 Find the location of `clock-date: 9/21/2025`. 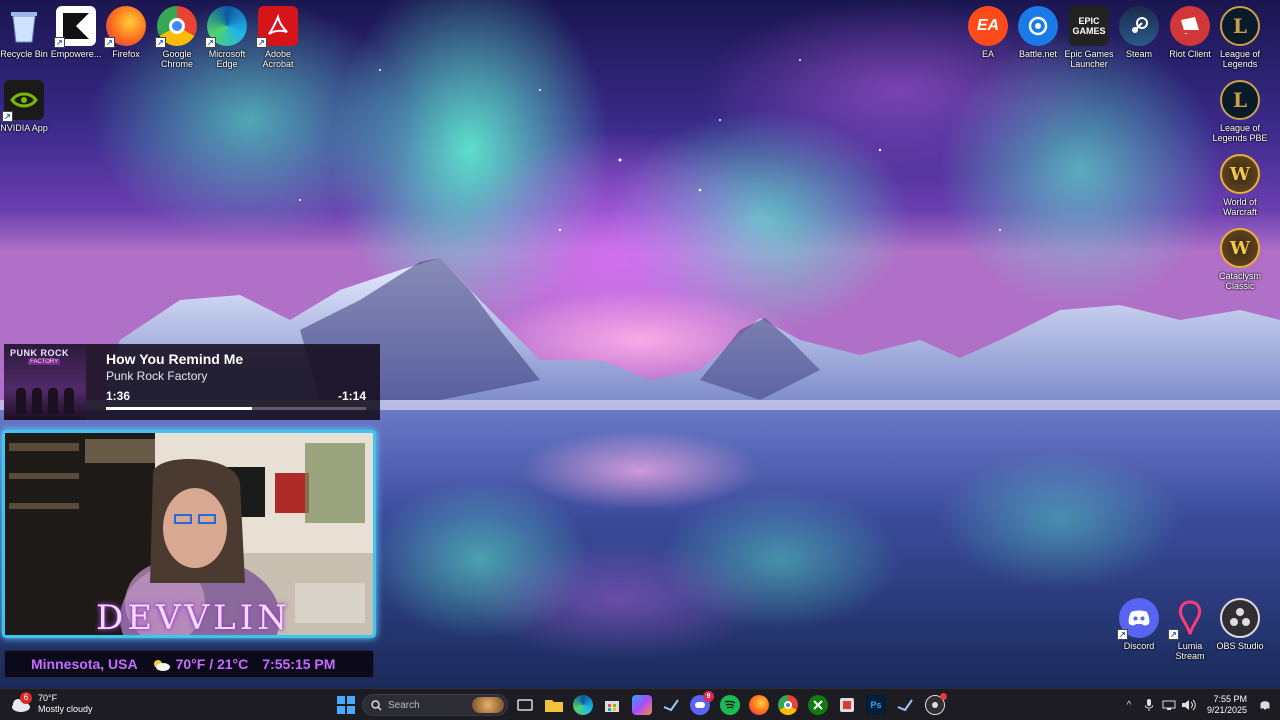

clock-date: 9/21/2025 is located at coordinates (1226, 710).